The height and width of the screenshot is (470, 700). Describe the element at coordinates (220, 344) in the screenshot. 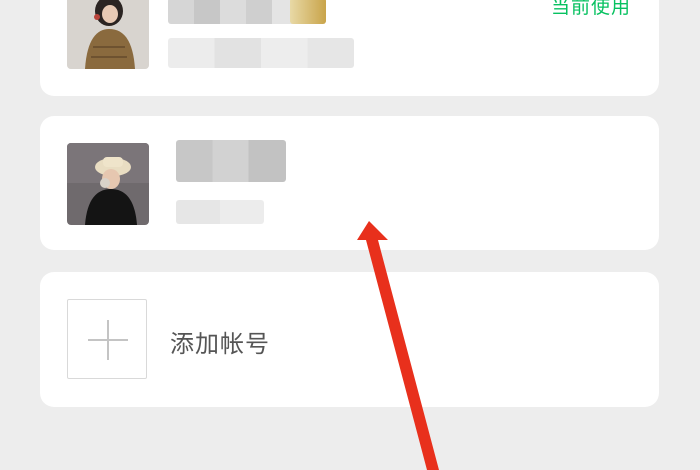

I see `add-account-label: 添加帐号` at that location.